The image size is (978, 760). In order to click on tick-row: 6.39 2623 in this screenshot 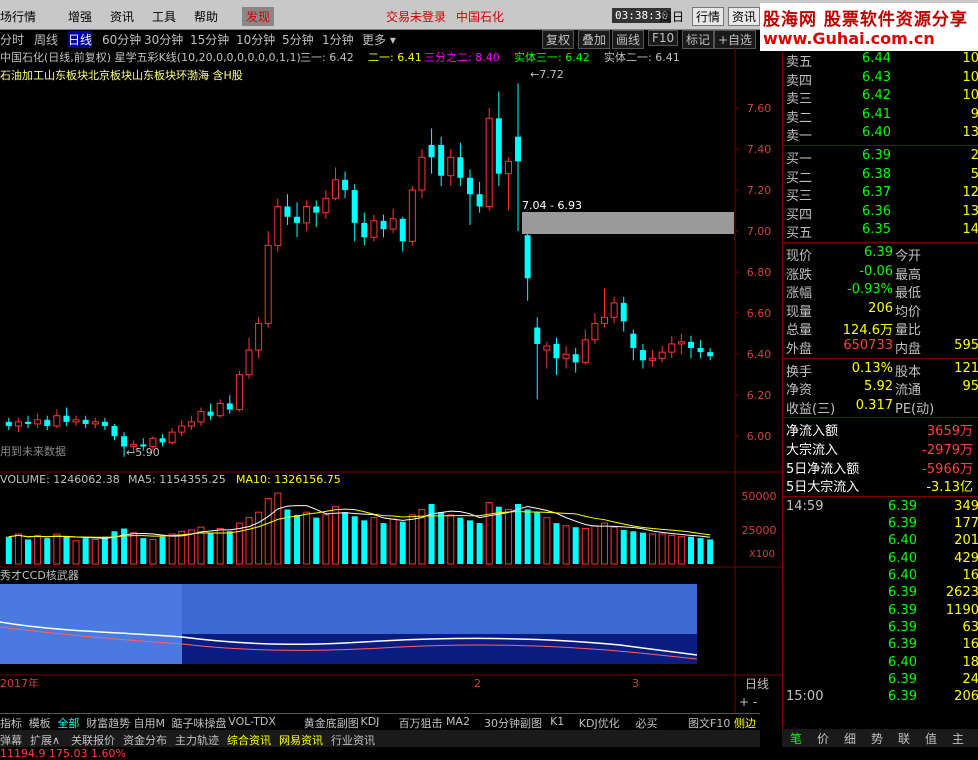, I will do `click(880, 593)`.